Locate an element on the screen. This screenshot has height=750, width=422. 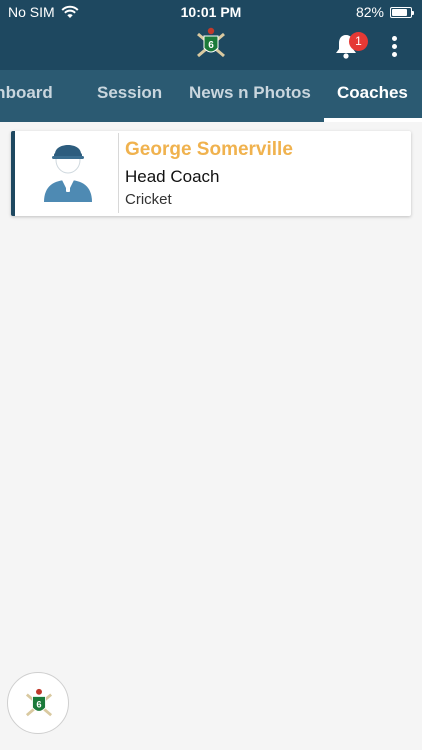
tab-news-n-photos: News n Photos is located at coordinates (250, 96).